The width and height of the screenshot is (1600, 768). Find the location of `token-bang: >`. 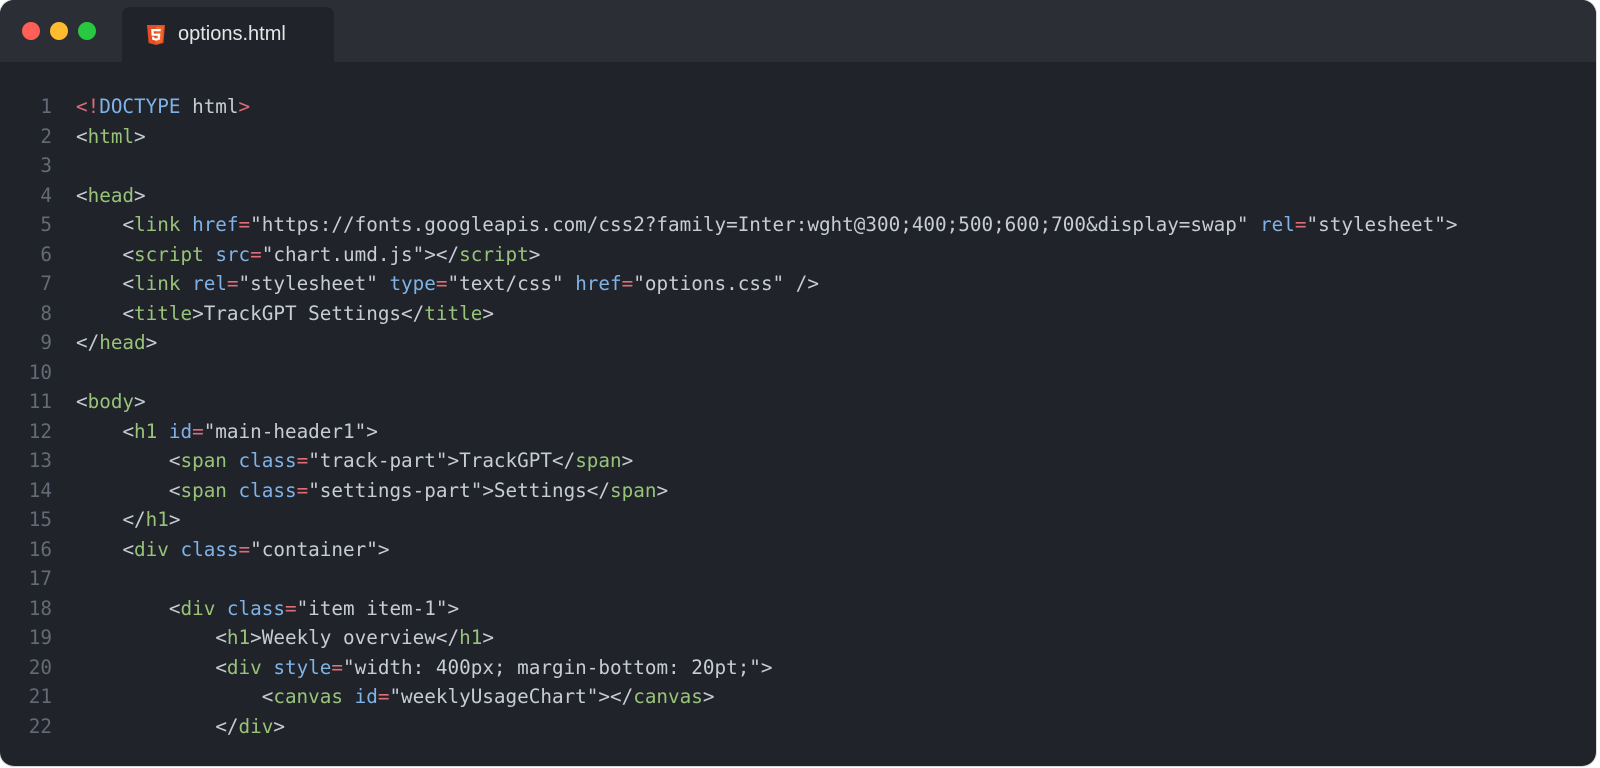

token-bang: > is located at coordinates (244, 106).